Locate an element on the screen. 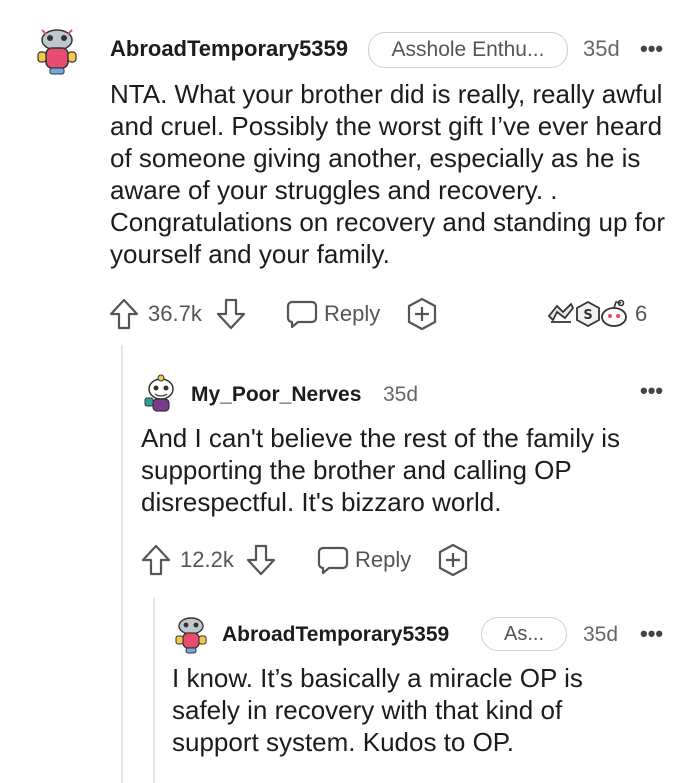 The width and height of the screenshot is (700, 783). awards: S 6 is located at coordinates (596, 314).